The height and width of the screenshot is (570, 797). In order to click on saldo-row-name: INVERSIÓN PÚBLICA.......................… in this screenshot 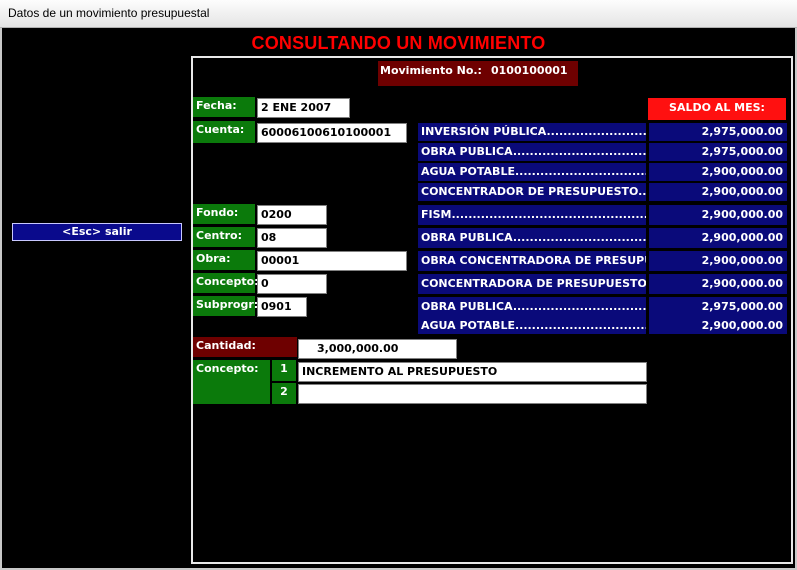, I will do `click(532, 132)`.